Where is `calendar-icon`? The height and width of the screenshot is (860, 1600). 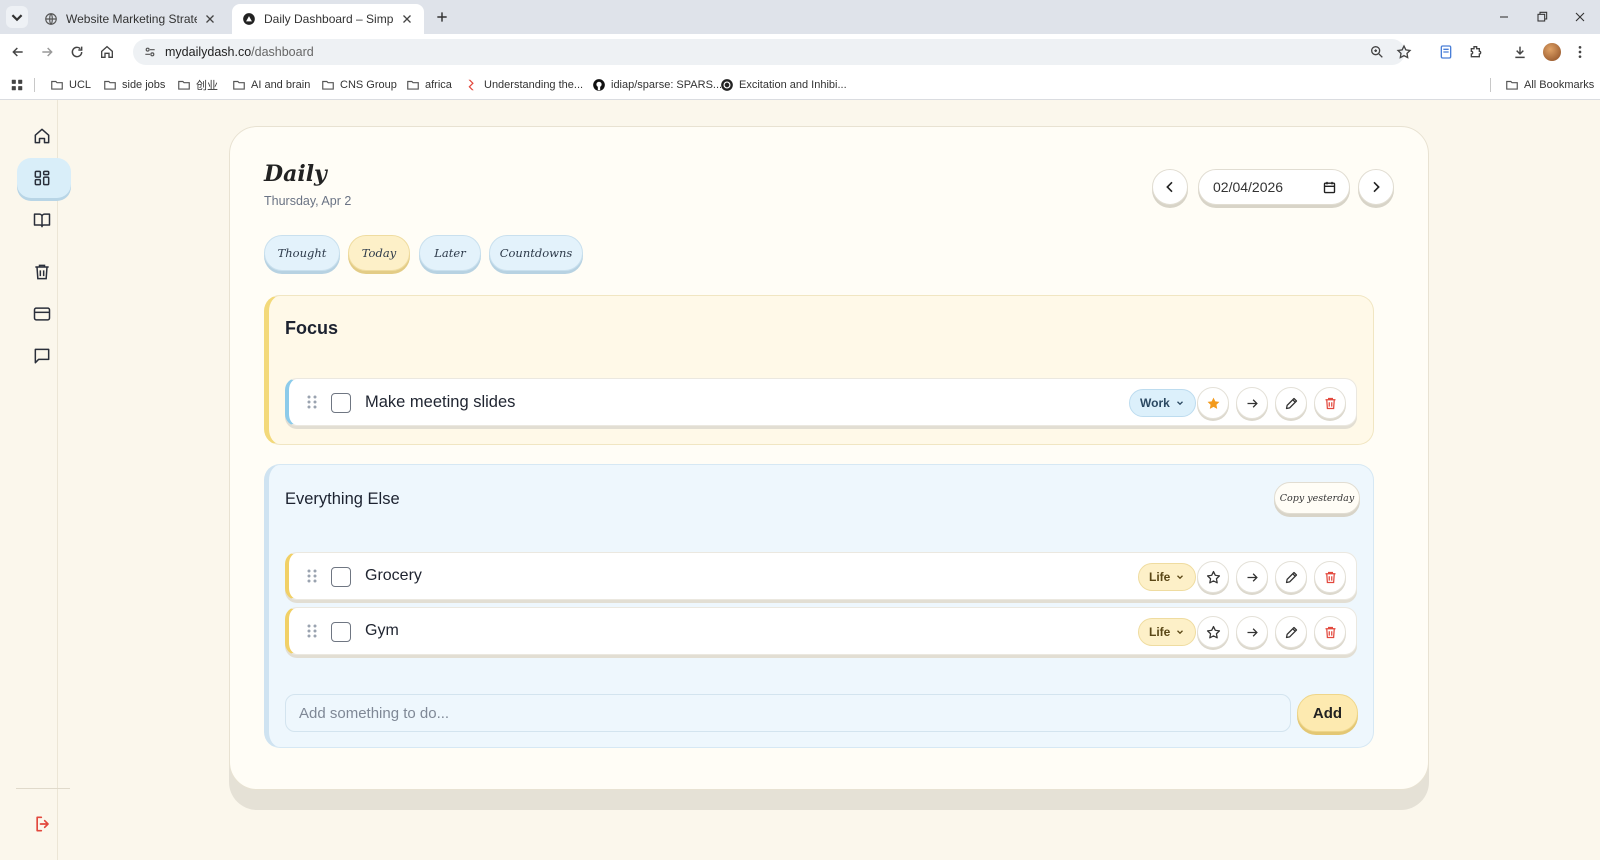
calendar-icon is located at coordinates (1329, 187).